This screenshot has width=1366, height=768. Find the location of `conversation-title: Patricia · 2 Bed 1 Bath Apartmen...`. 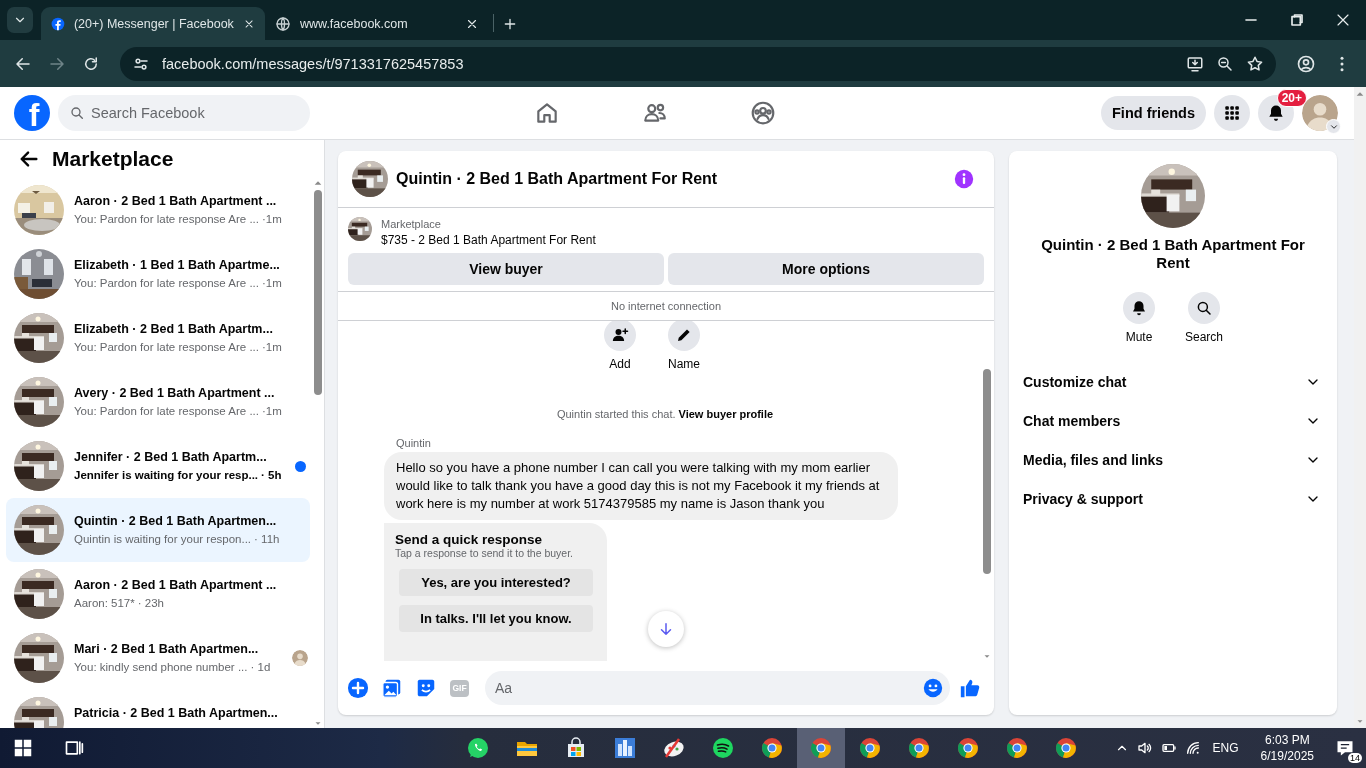

conversation-title: Patricia · 2 Bed 1 Bath Apartmen... is located at coordinates (176, 713).